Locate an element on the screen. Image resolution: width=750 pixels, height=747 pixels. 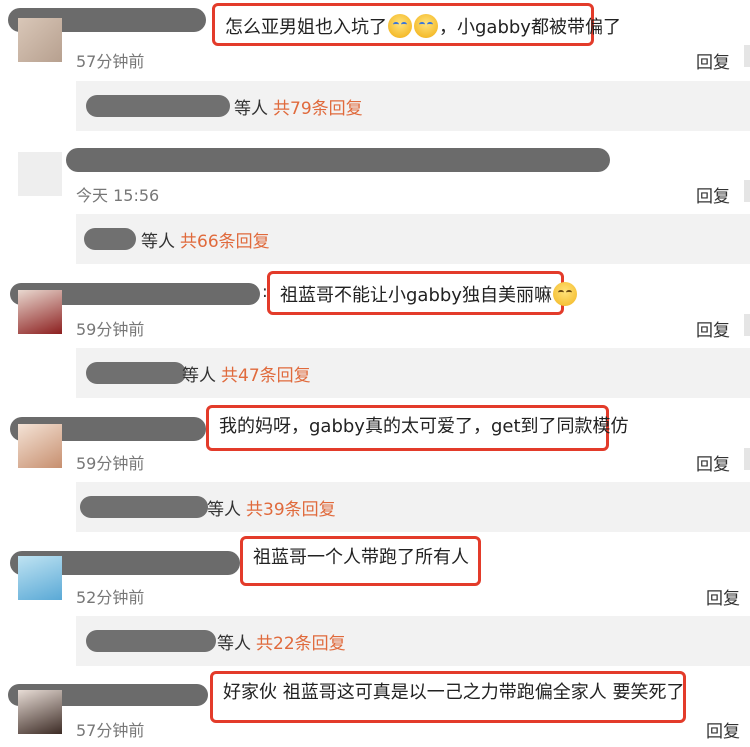
comment-text-highlight: 我的妈呀，gabby真的太可爱了，get到了同款模仿 is located at coordinates (417, 428).